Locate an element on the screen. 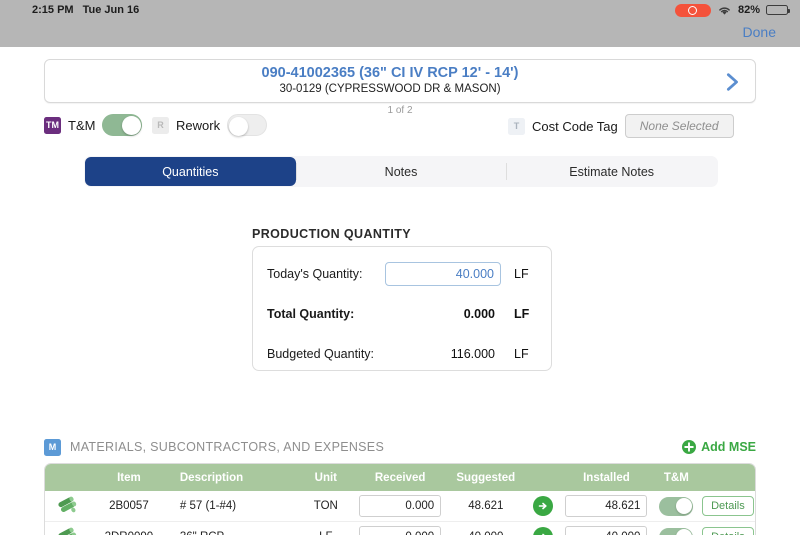 The image size is (800, 535). row-details-cell: Details is located at coordinates (728, 531).